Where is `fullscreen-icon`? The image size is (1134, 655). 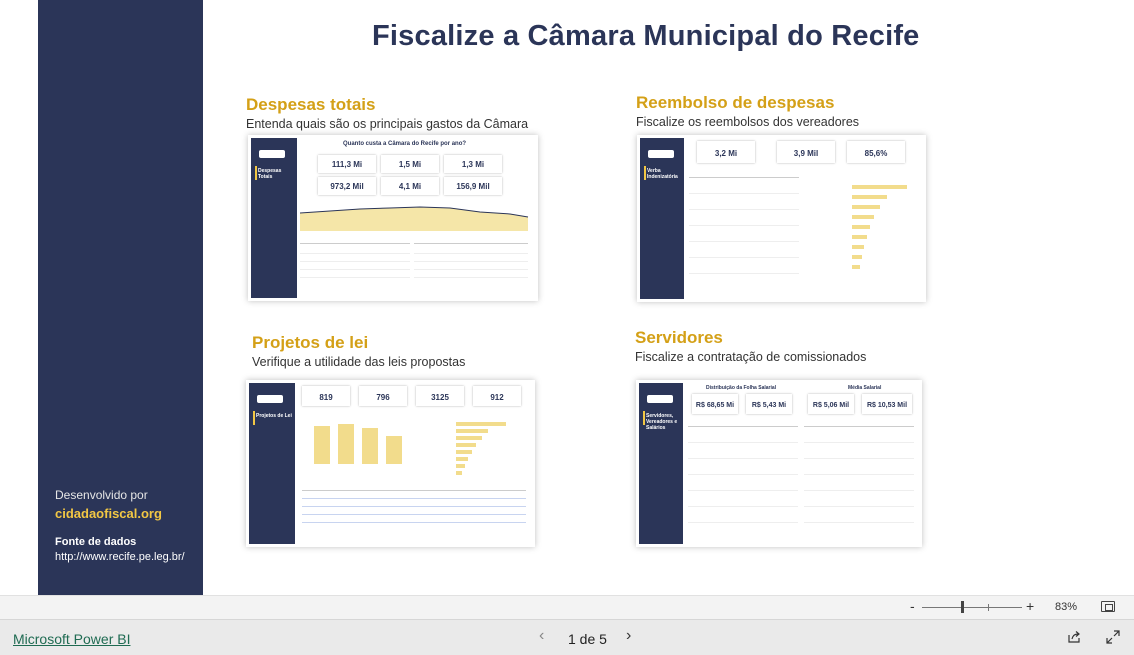 fullscreen-icon is located at coordinates (1113, 637).